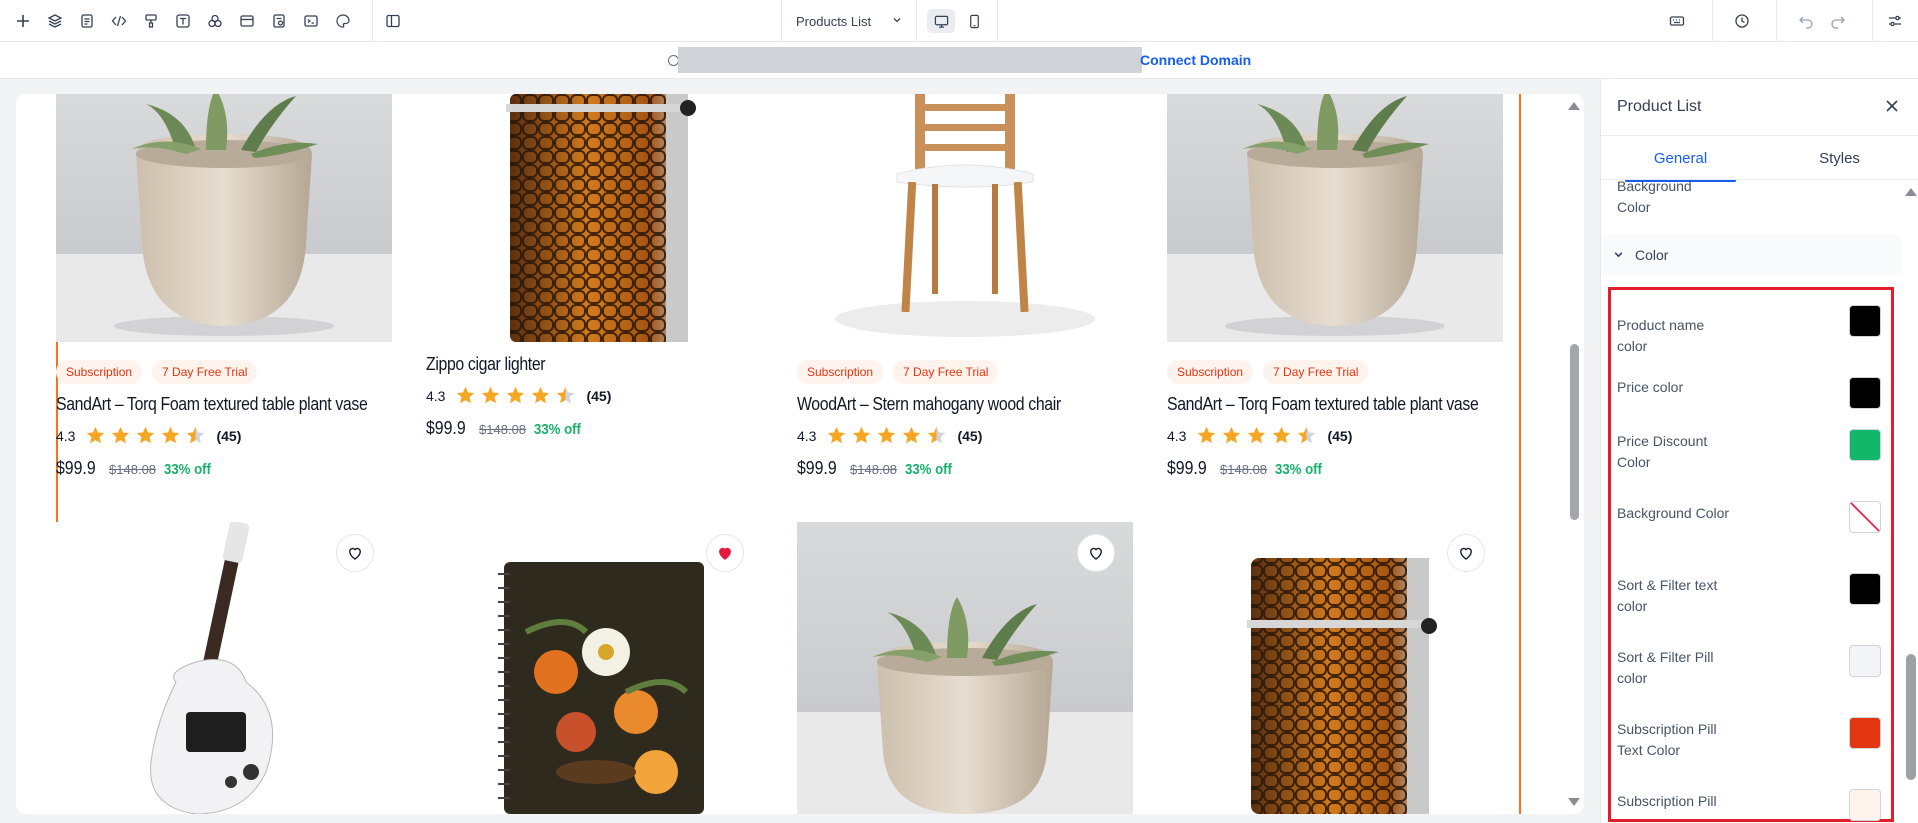  Describe the element at coordinates (1806, 21) in the screenshot. I see `undo-icon` at that location.